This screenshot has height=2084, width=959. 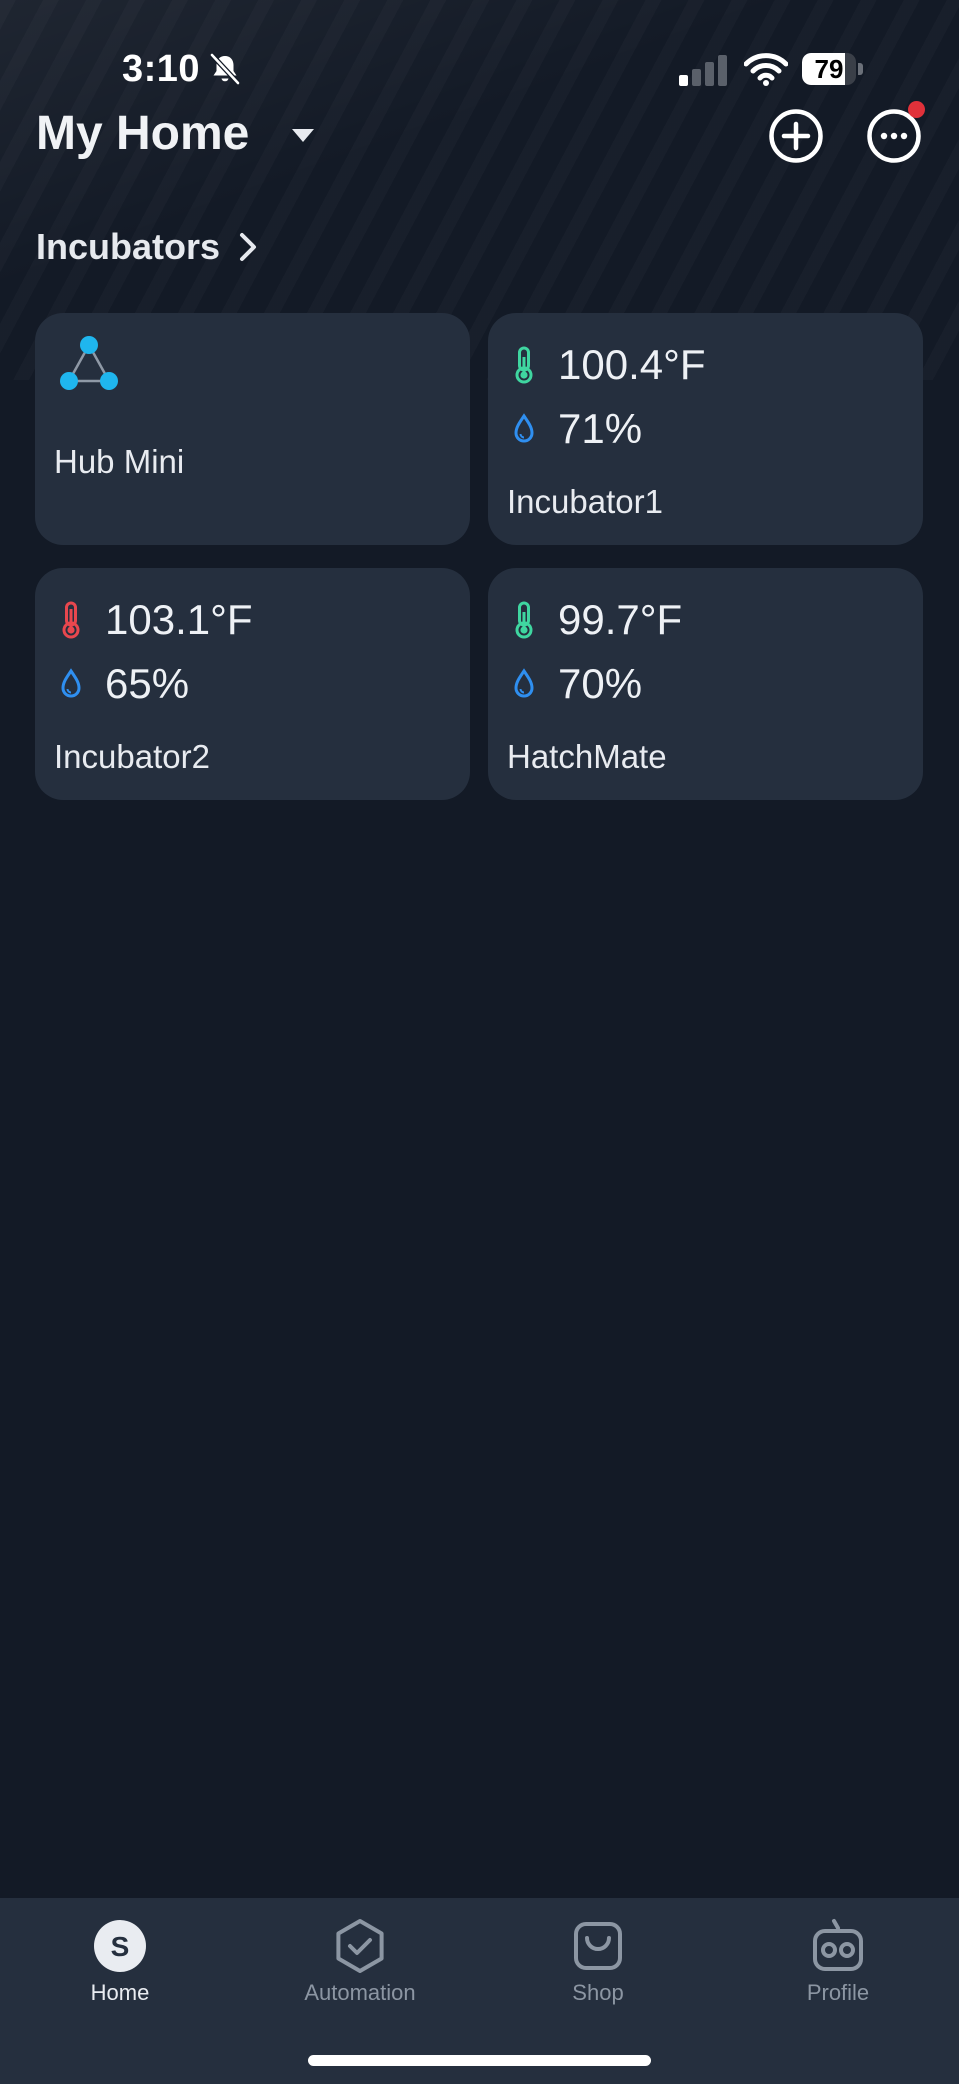 I want to click on tab-shop: Shop, so click(x=598, y=1963).